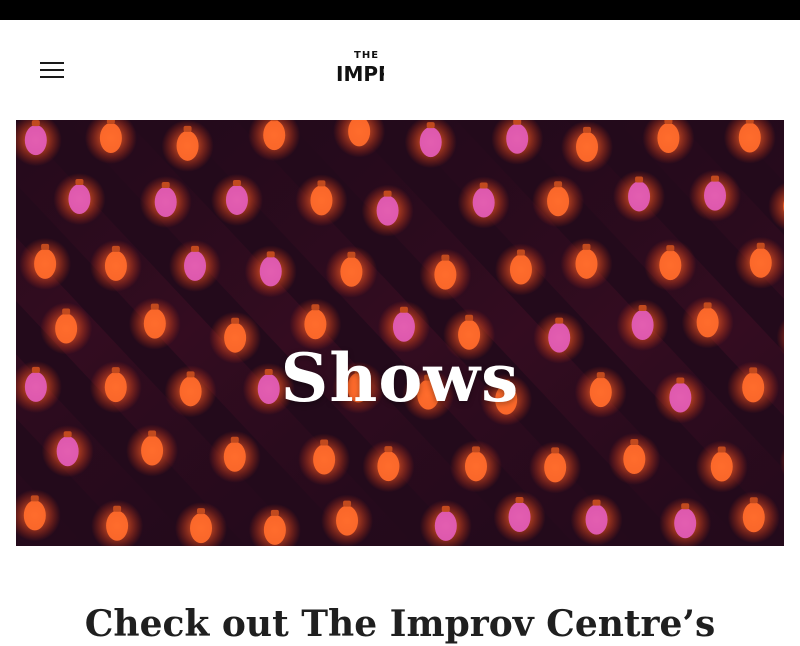 The width and height of the screenshot is (800, 646). What do you see at coordinates (400, 10) in the screenshot?
I see `top-black-strip` at bounding box center [400, 10].